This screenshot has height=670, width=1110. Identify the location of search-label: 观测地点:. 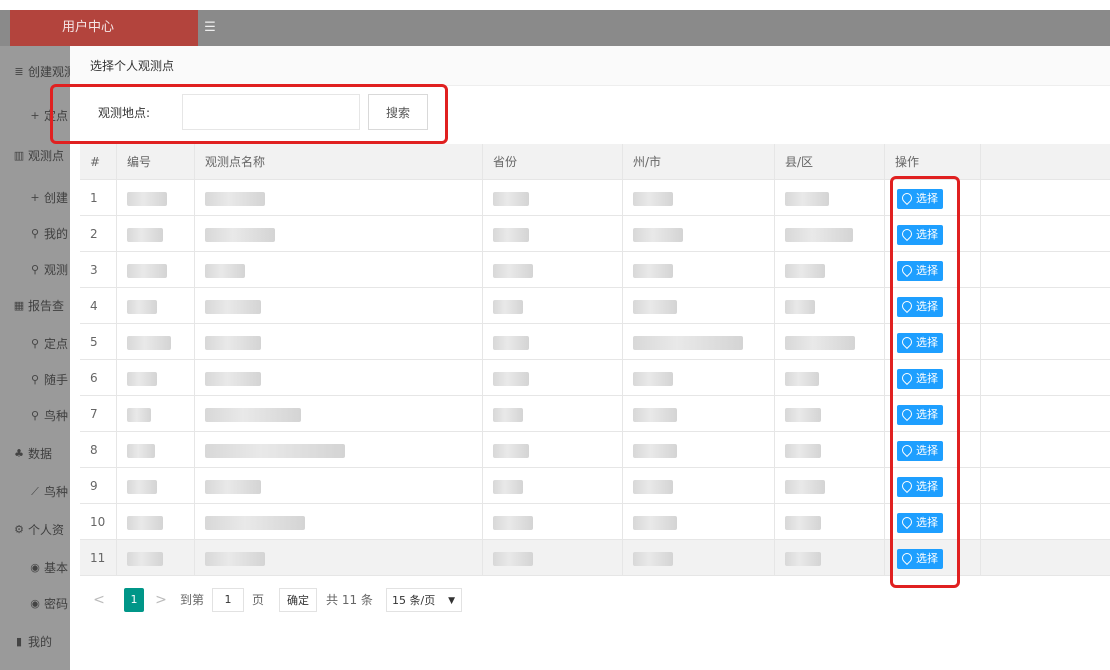
(124, 113).